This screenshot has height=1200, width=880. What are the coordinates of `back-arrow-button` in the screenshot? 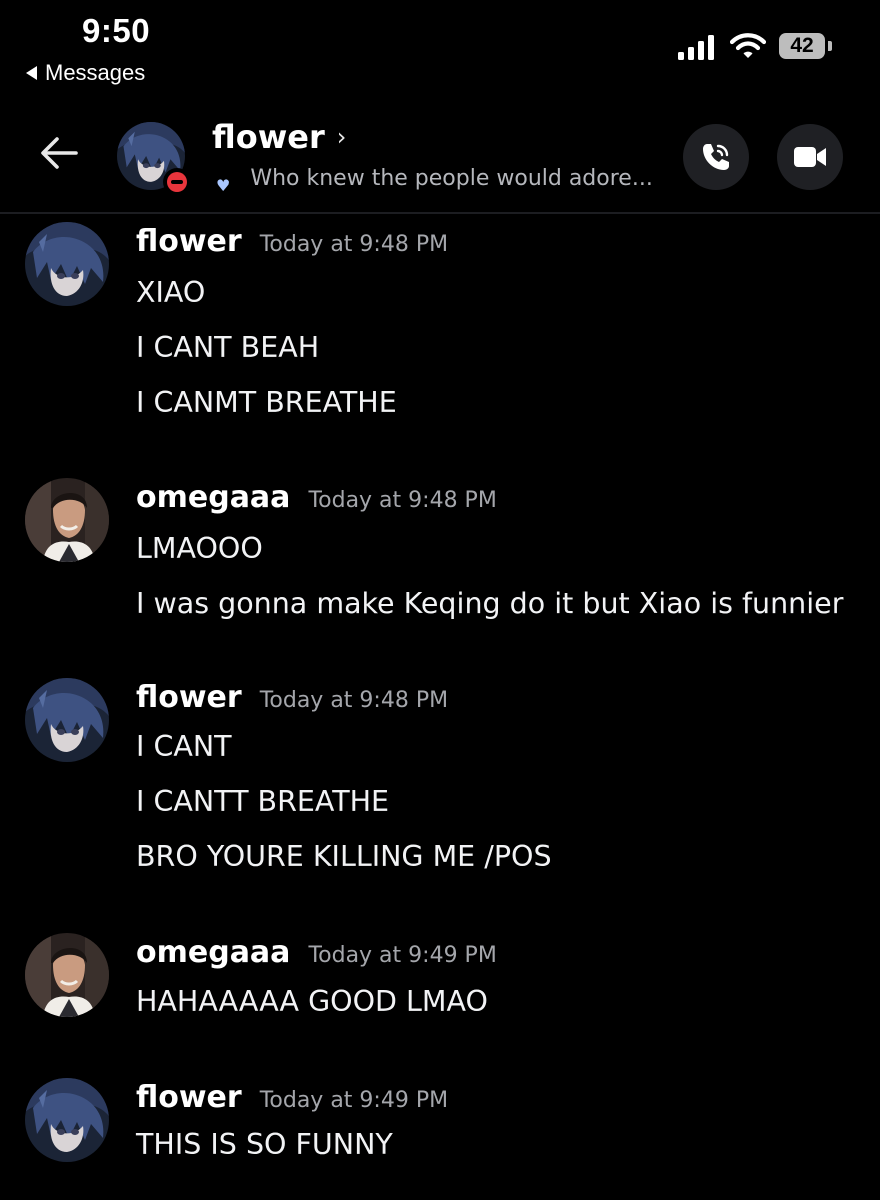 It's located at (59, 155).